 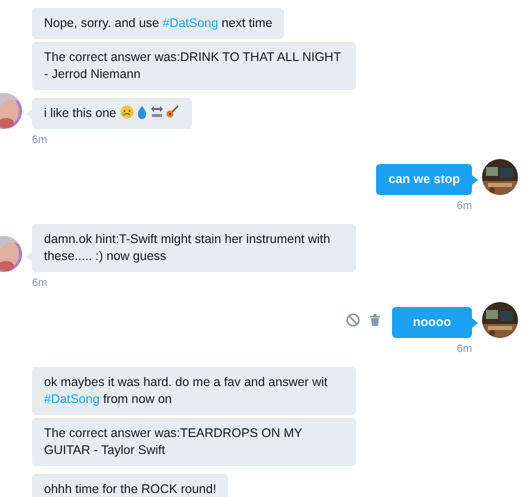 I want to click on message-bubble: ohhh time for the ROCK round!, so click(x=130, y=485).